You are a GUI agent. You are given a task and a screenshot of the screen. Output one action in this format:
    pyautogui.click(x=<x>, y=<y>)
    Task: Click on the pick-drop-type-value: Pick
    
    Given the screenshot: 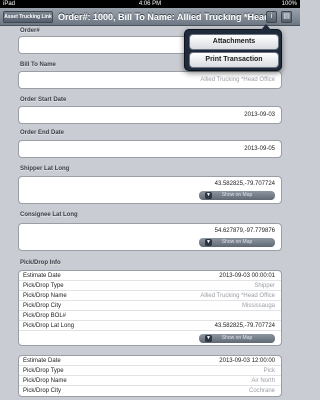 What is the action you would take?
    pyautogui.click(x=269, y=371)
    